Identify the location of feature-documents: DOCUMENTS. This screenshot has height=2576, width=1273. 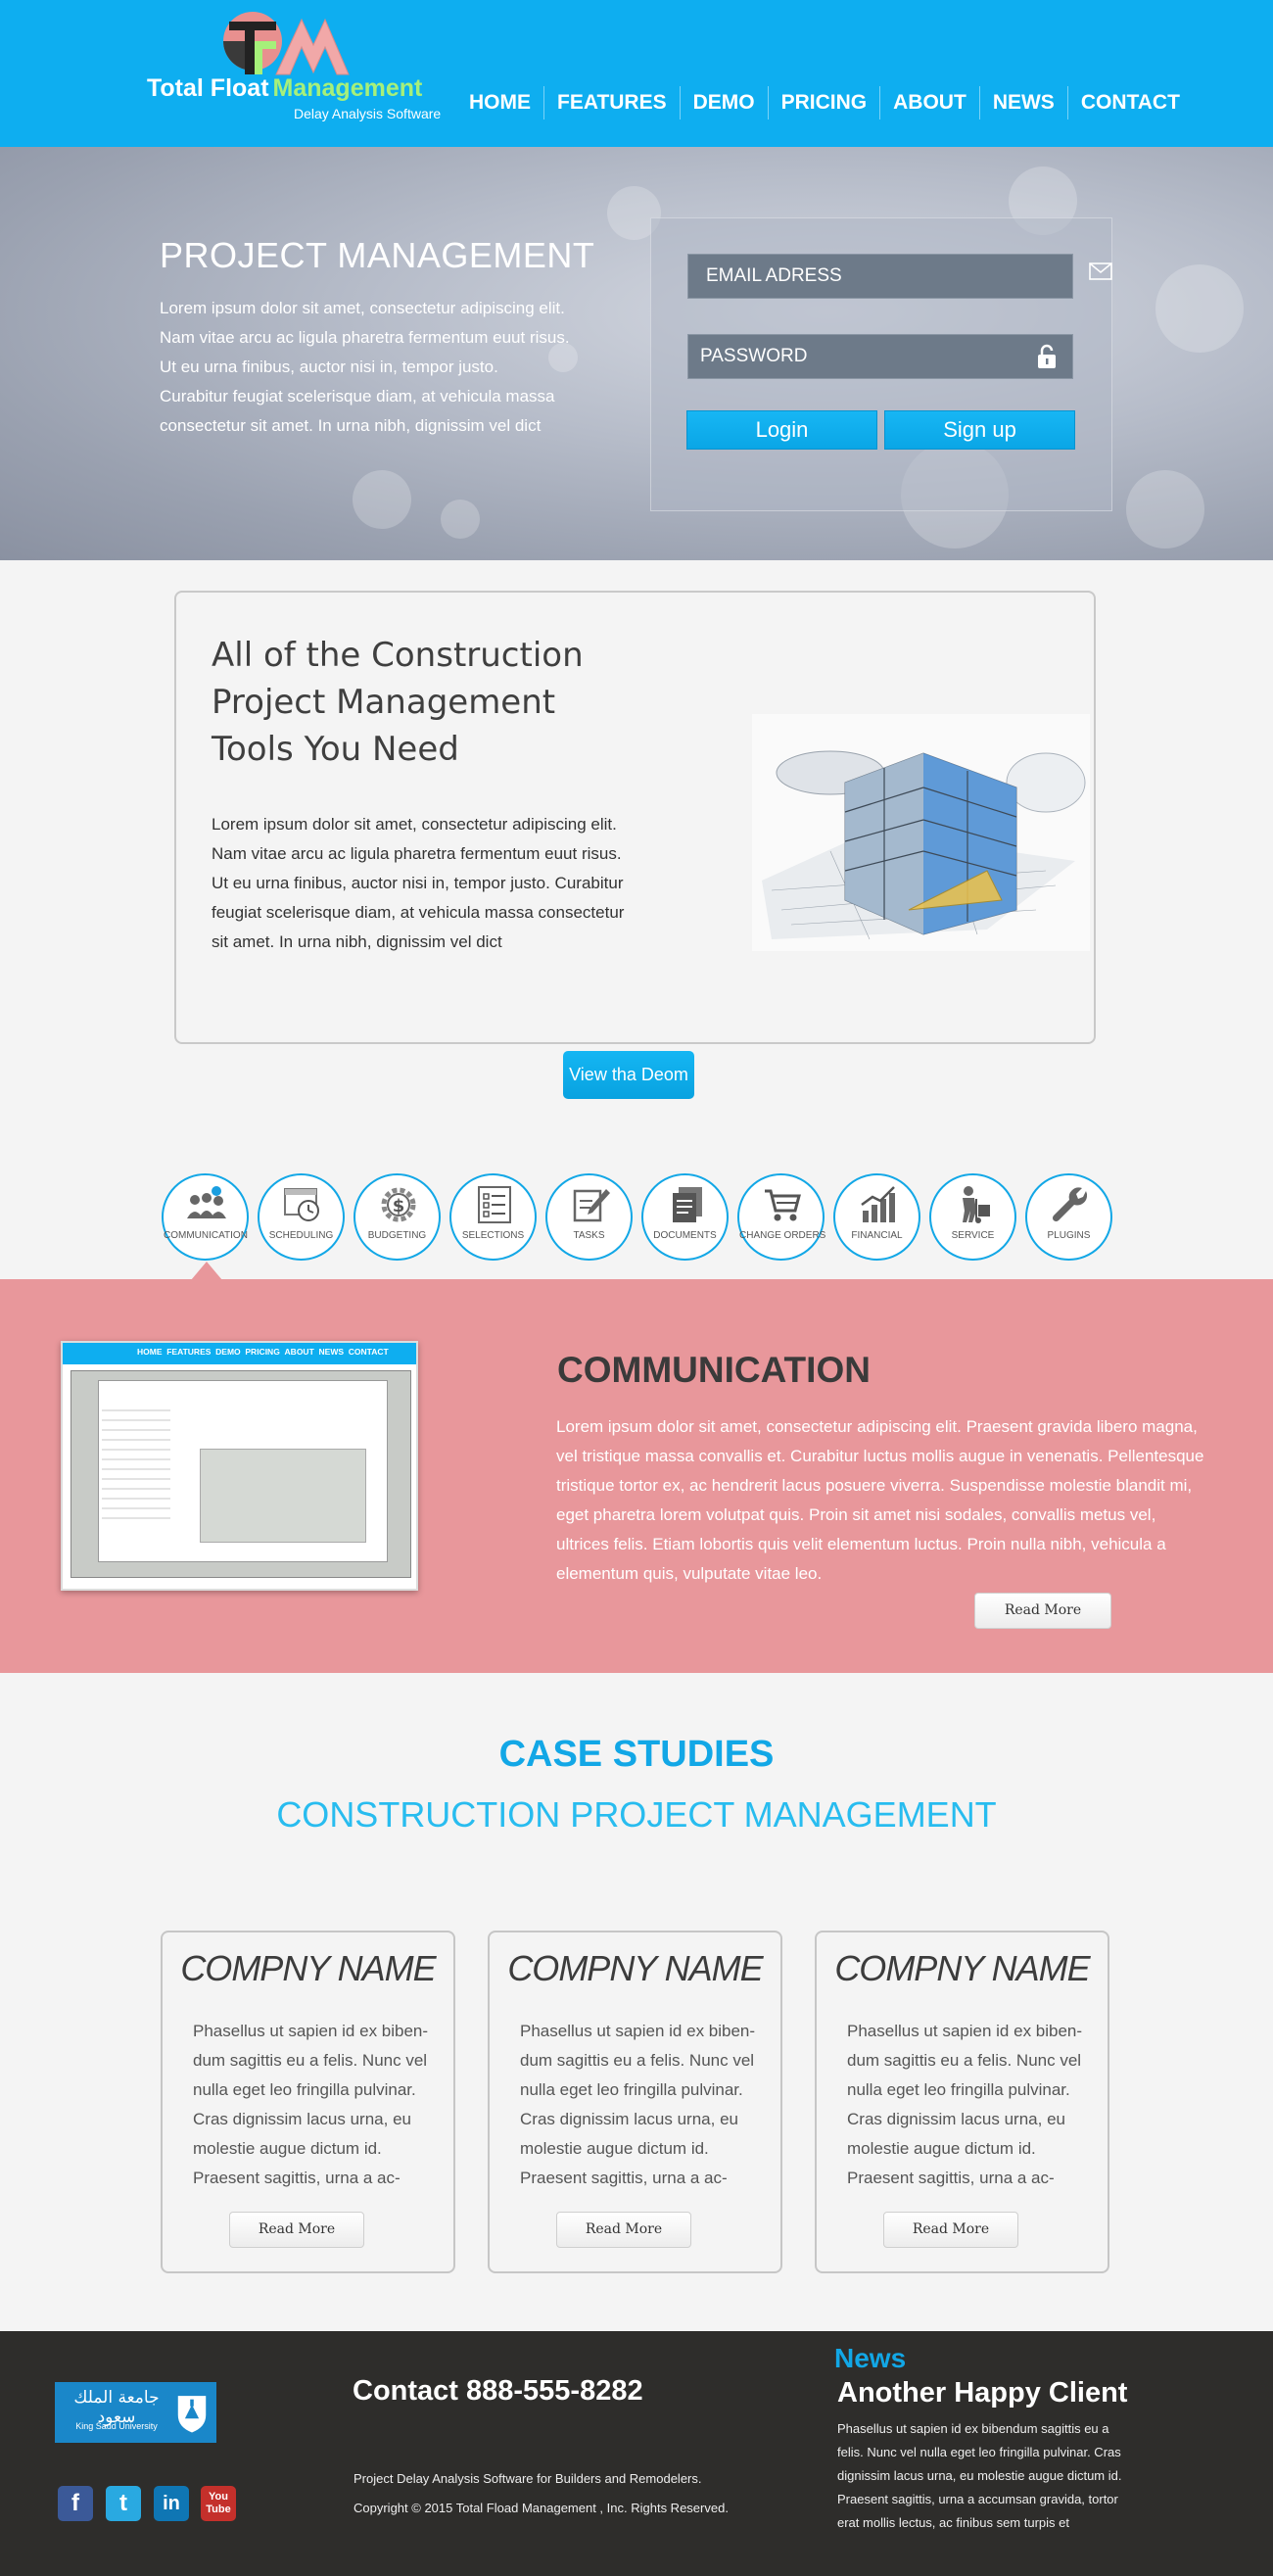
(685, 1217).